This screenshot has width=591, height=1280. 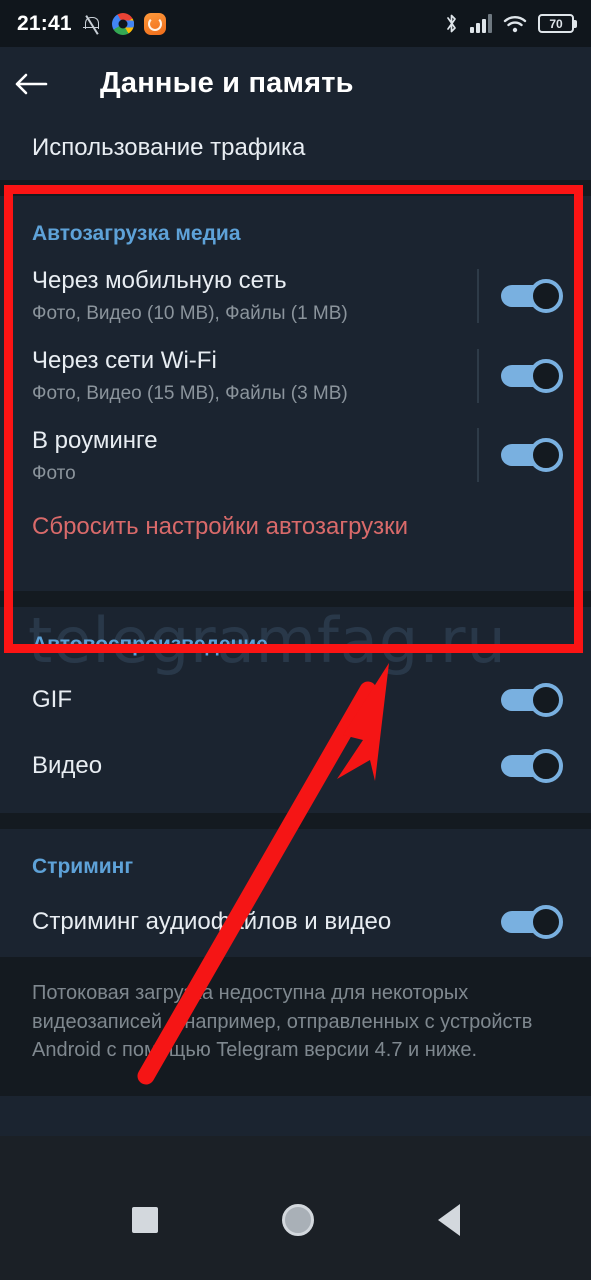 I want to click on android-nav-bar, so click(x=295, y=1220).